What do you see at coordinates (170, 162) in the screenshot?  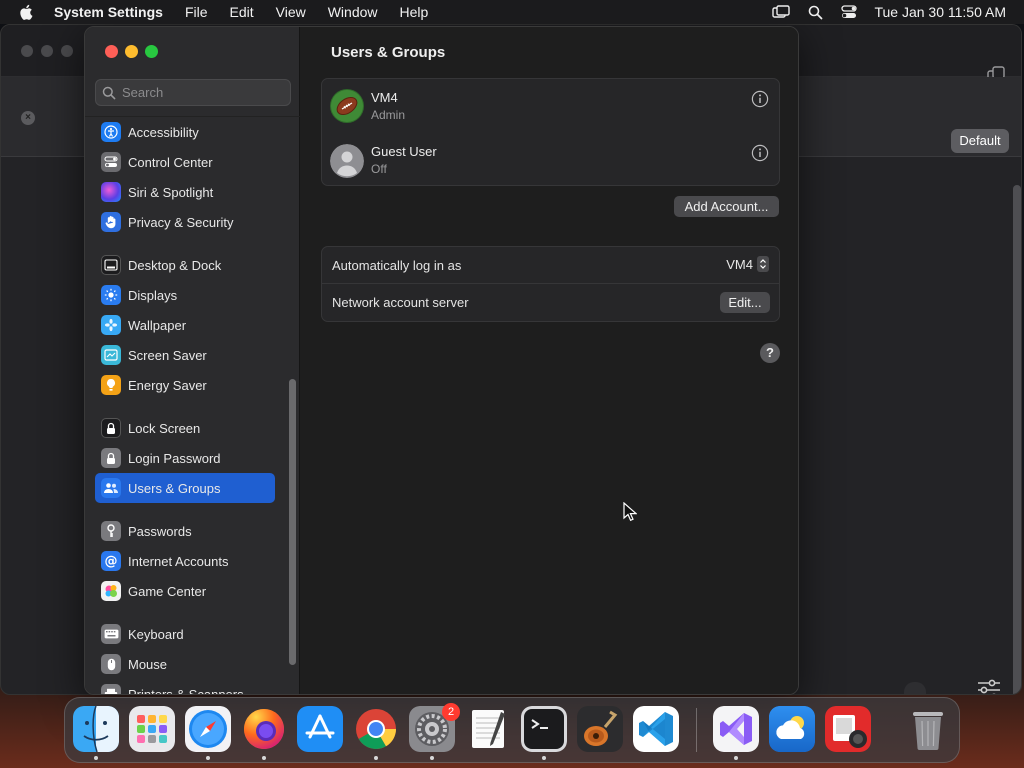 I see `sidebar-item-label: Control Center` at bounding box center [170, 162].